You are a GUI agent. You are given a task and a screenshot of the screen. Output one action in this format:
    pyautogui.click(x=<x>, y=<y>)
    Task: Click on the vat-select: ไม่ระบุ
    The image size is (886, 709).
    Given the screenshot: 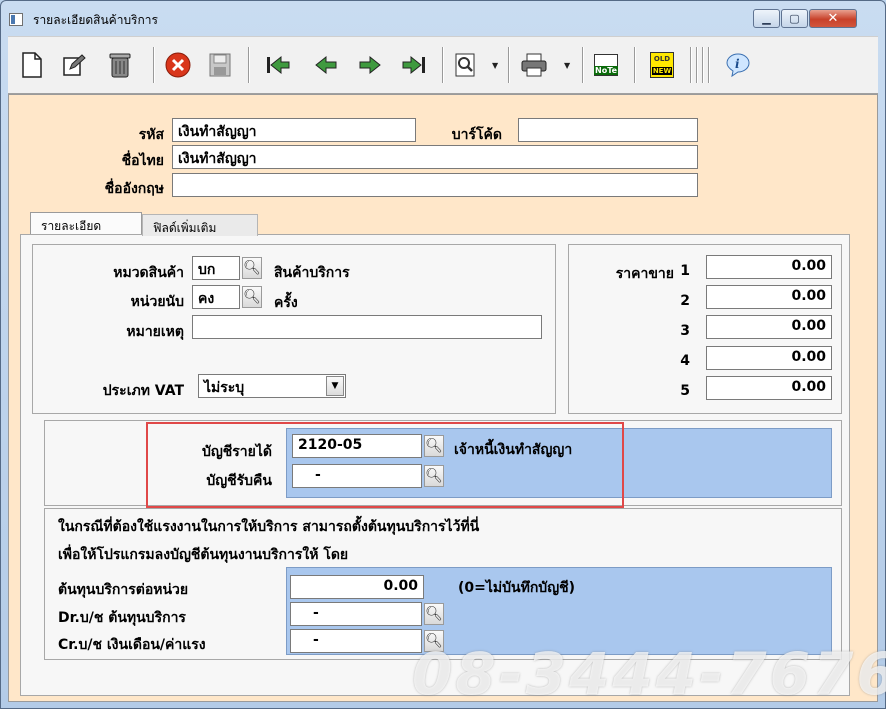 What is the action you would take?
    pyautogui.click(x=272, y=386)
    